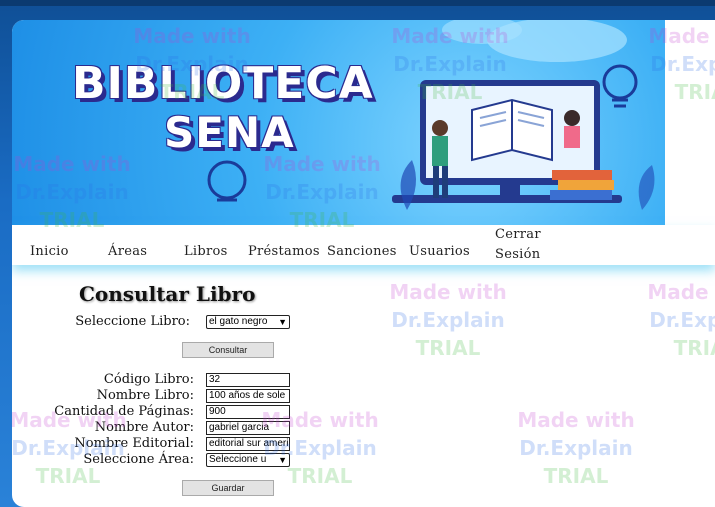 The width and height of the screenshot is (715, 507). Describe the element at coordinates (248, 396) in the screenshot. I see `nombre-libro-input: 100 años de sole` at that location.